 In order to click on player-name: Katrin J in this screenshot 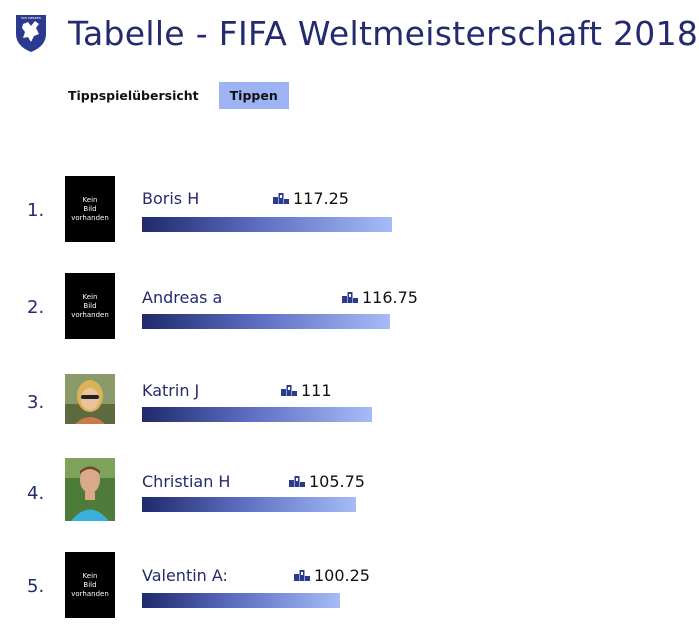, I will do `click(173, 390)`.